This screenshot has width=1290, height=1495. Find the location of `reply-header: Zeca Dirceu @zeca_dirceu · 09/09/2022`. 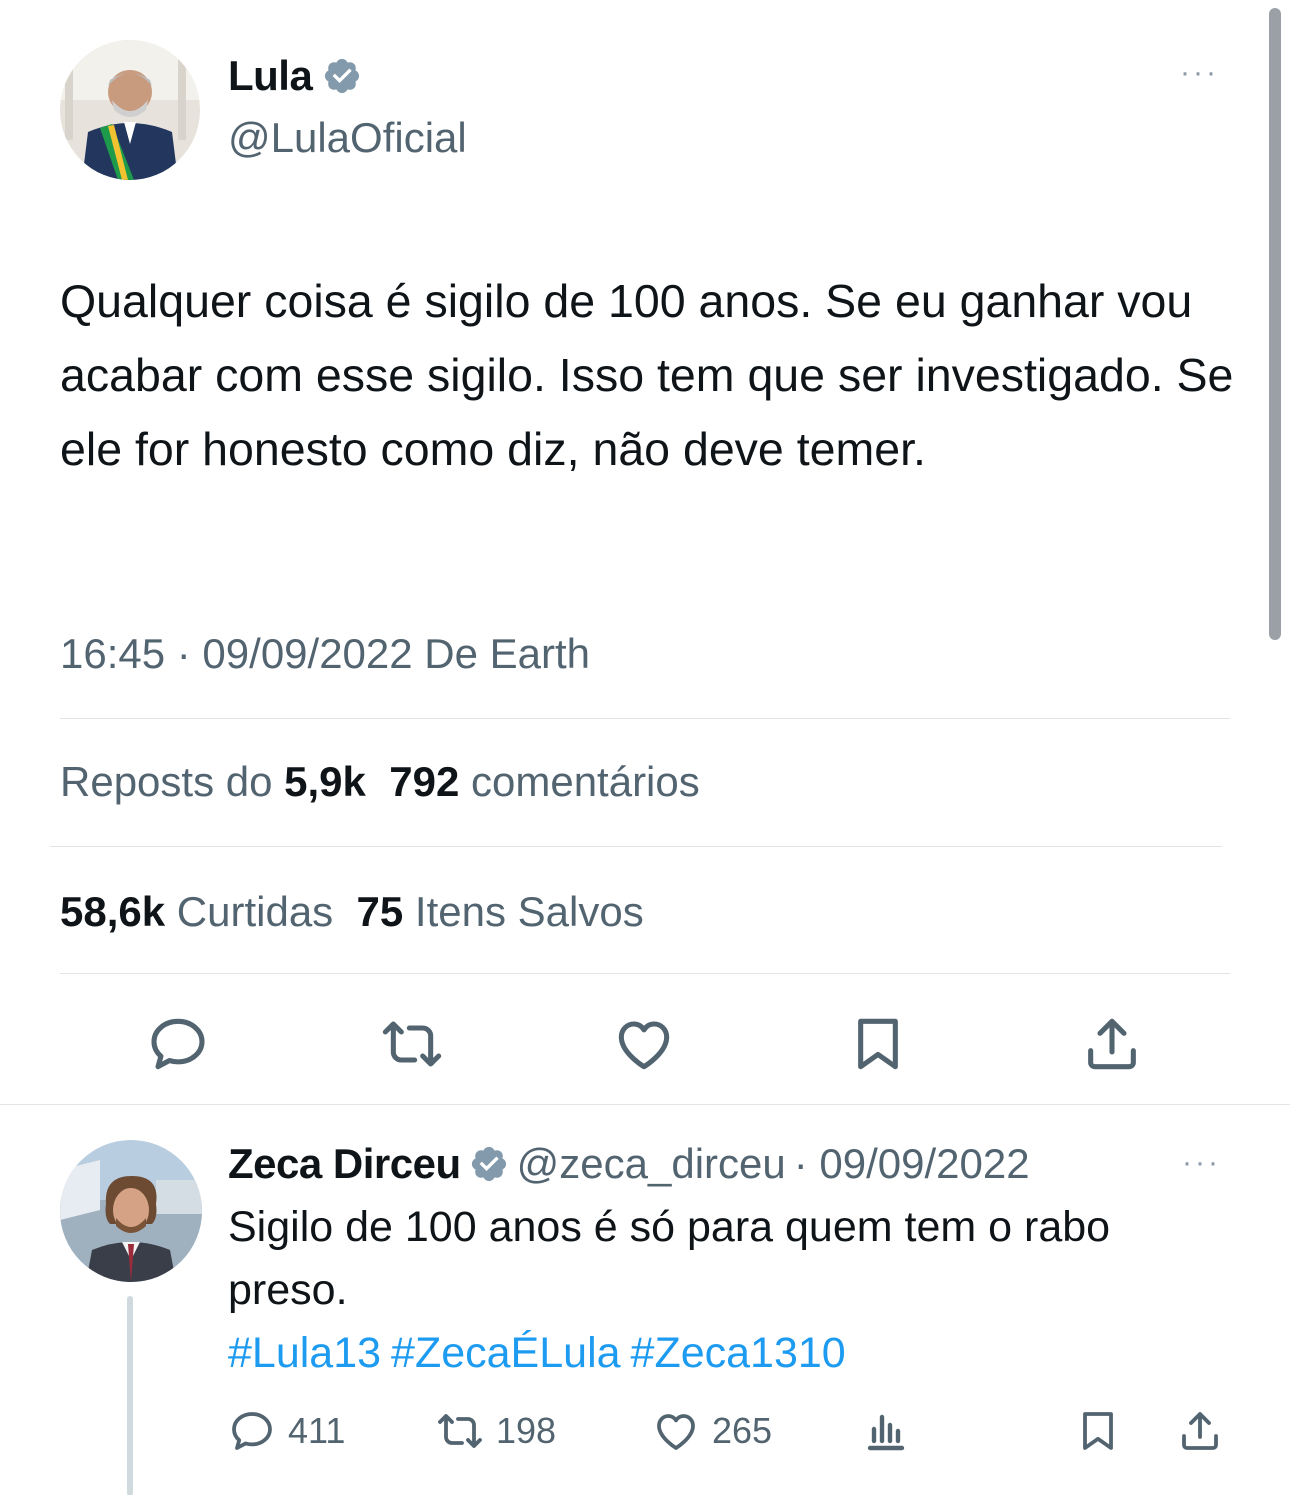

reply-header: Zeca Dirceu @zeca_dirceu · 09/09/2022 is located at coordinates (629, 1164).